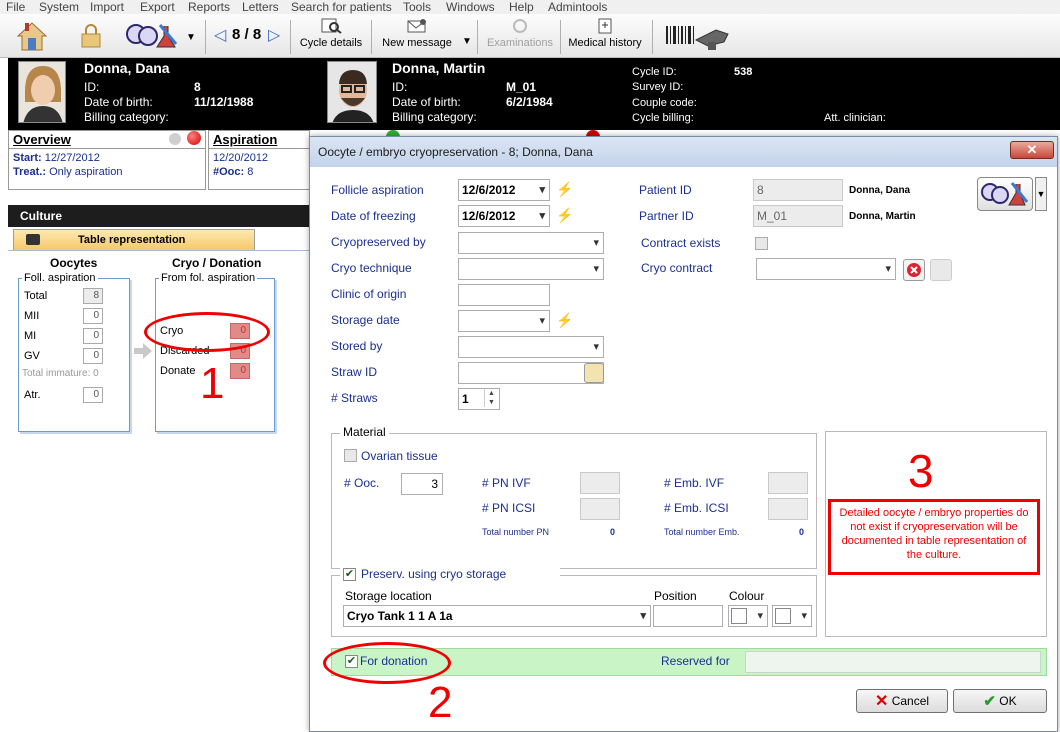  What do you see at coordinates (1032, 150) in the screenshot?
I see `close-icon: ✕` at bounding box center [1032, 150].